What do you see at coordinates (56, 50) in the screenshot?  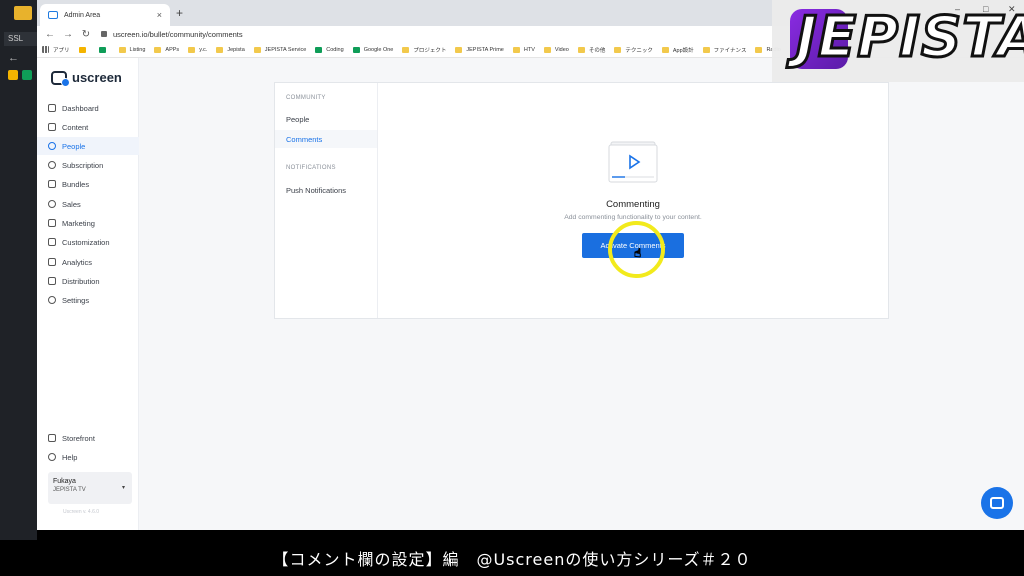 I see `bookmark-item: アプリ` at bounding box center [56, 50].